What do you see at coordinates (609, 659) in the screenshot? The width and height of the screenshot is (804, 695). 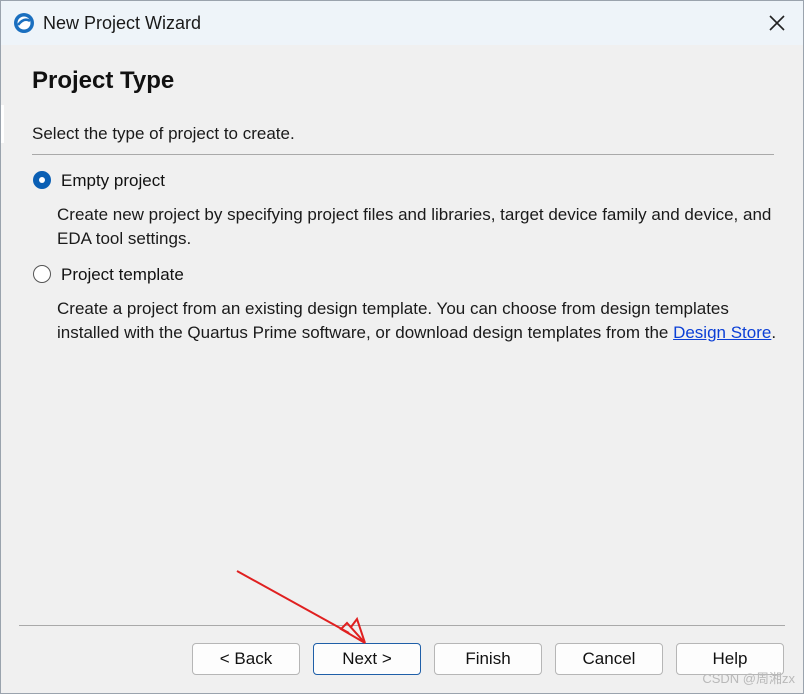 I see `cancel-button: Cancel` at bounding box center [609, 659].